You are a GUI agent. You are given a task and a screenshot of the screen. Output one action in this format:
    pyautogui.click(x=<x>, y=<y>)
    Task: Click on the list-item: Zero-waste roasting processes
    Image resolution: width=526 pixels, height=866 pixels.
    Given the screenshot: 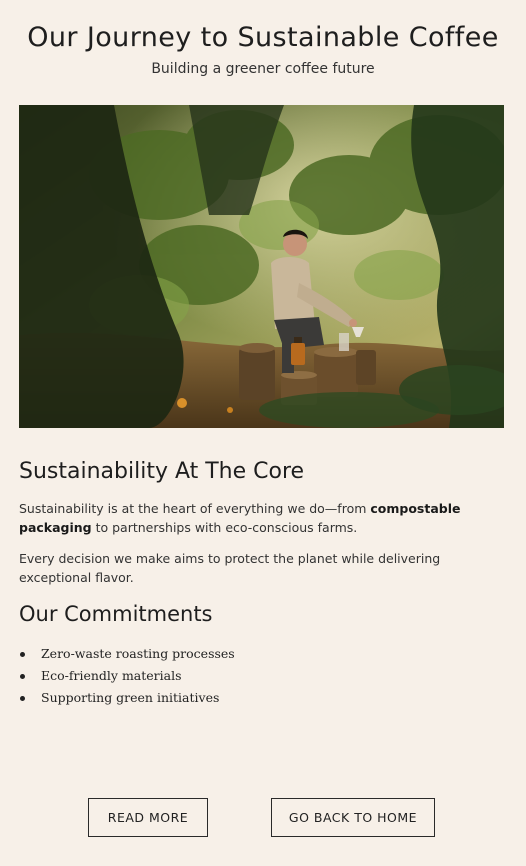 What is the action you would take?
    pyautogui.click(x=127, y=655)
    